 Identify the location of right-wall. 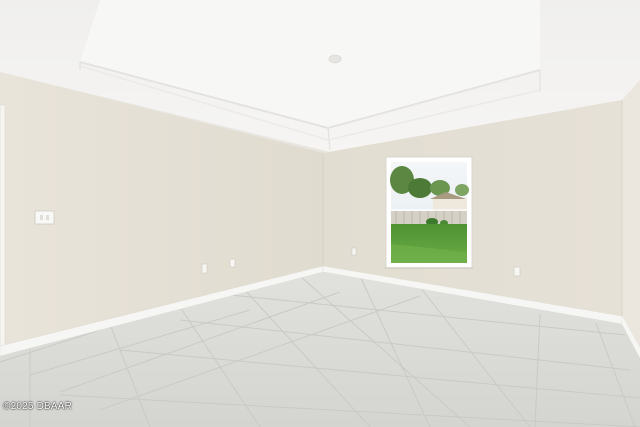
(631, 217).